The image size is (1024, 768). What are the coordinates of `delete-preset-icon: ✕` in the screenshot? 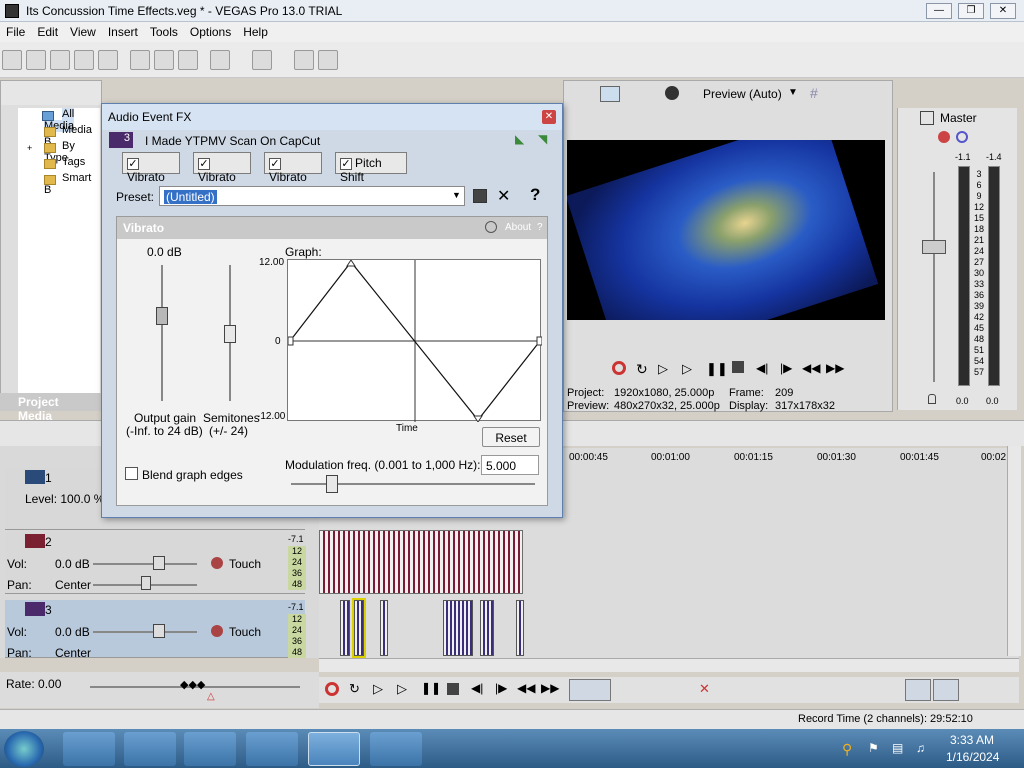 It's located at (503, 196).